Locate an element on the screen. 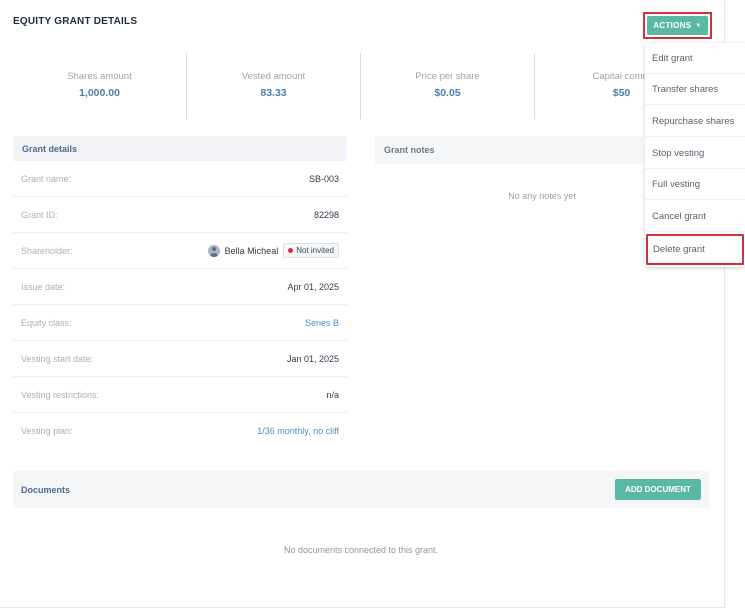 The image size is (745, 613). detail-row-vesting-restrictions: Vesting restrictions: n/a is located at coordinates (180, 395).